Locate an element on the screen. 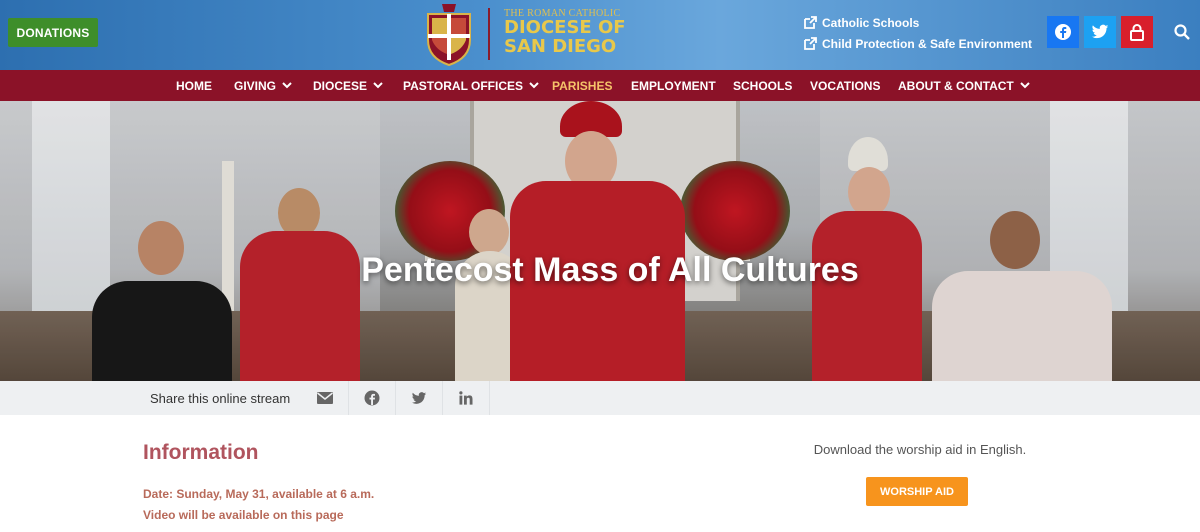  nav-label: PASTORAL OFFICES is located at coordinates (463, 85).